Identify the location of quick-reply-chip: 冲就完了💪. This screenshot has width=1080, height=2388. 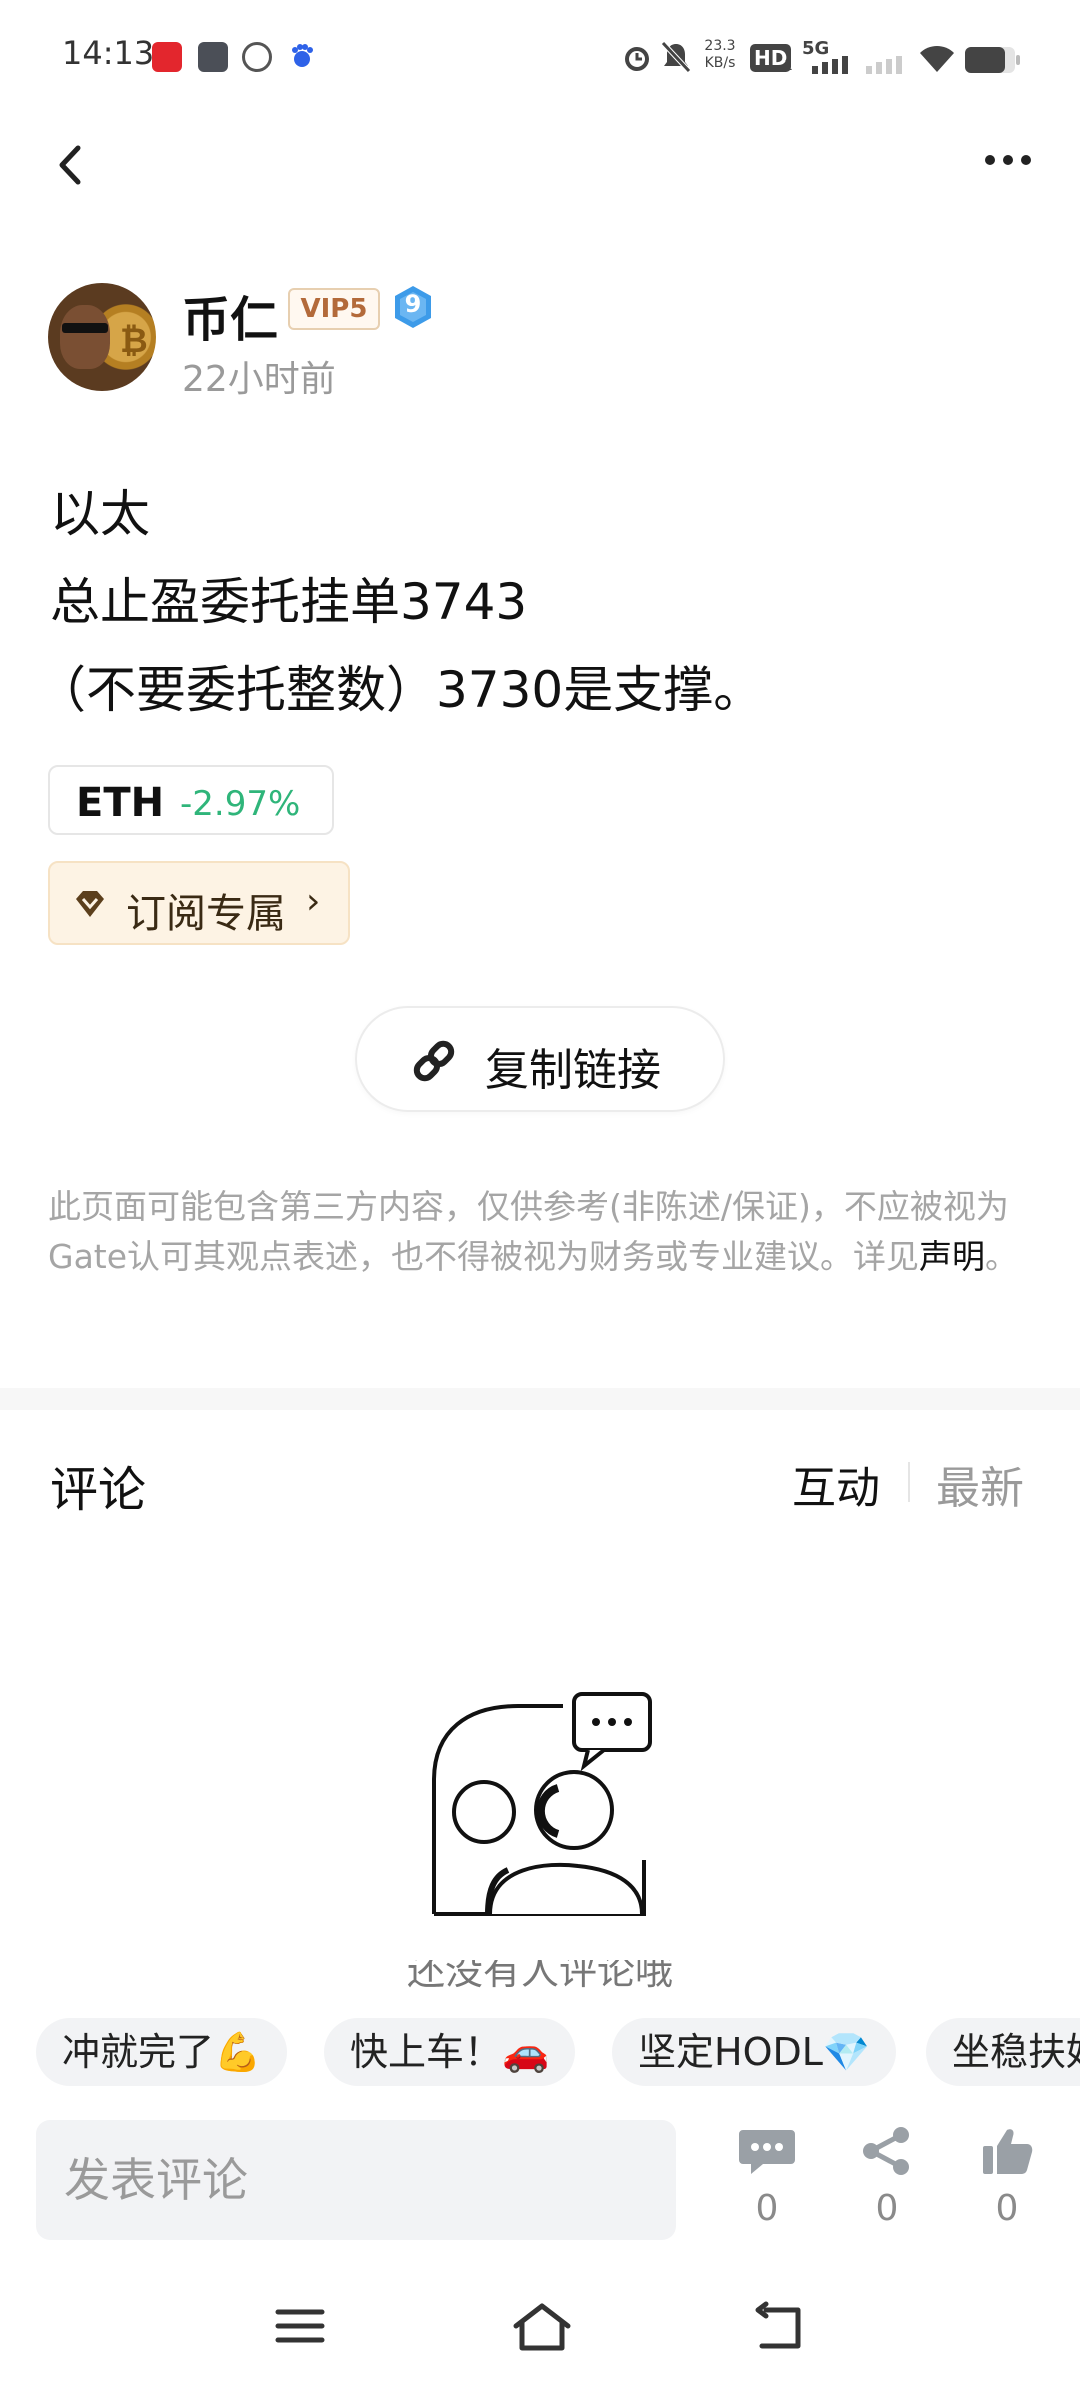
(162, 2052).